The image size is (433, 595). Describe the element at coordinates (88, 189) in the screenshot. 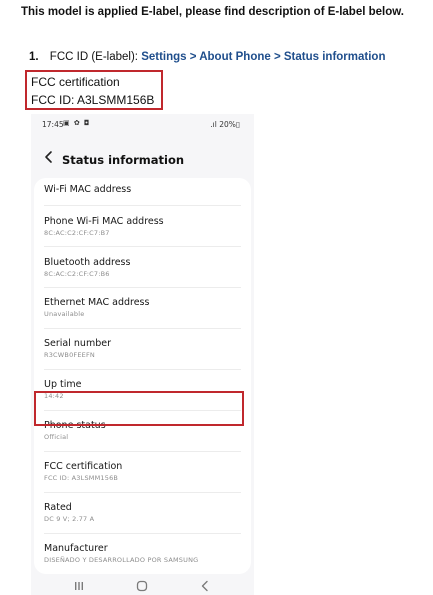

I see `list-item-title: Wi-Fi MAC address` at that location.